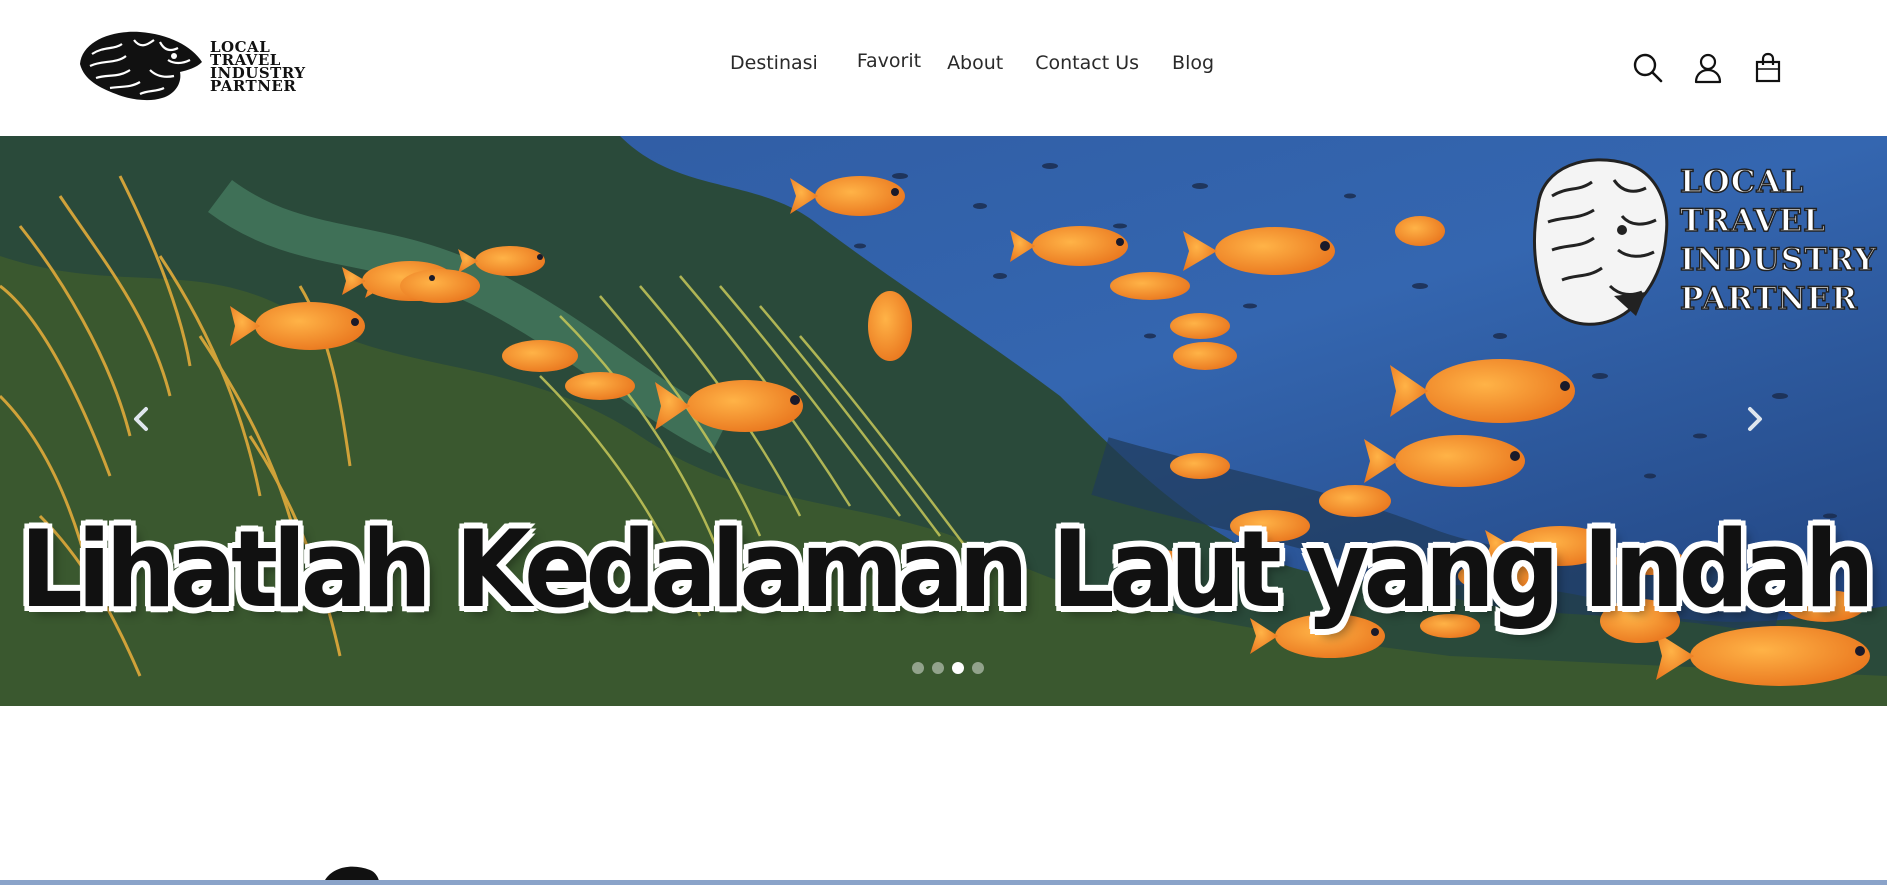 The image size is (1887, 885). I want to click on tiger-watermark-icon, so click(1601, 242).